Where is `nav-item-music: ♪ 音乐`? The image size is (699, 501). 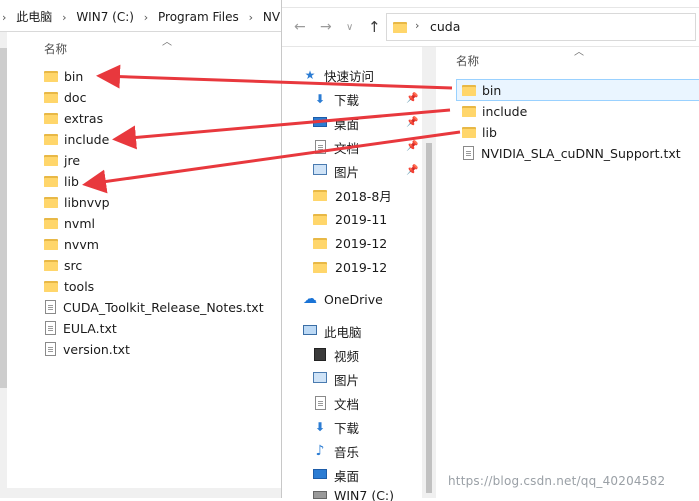 nav-item-music: ♪ 音乐 is located at coordinates (335, 451).